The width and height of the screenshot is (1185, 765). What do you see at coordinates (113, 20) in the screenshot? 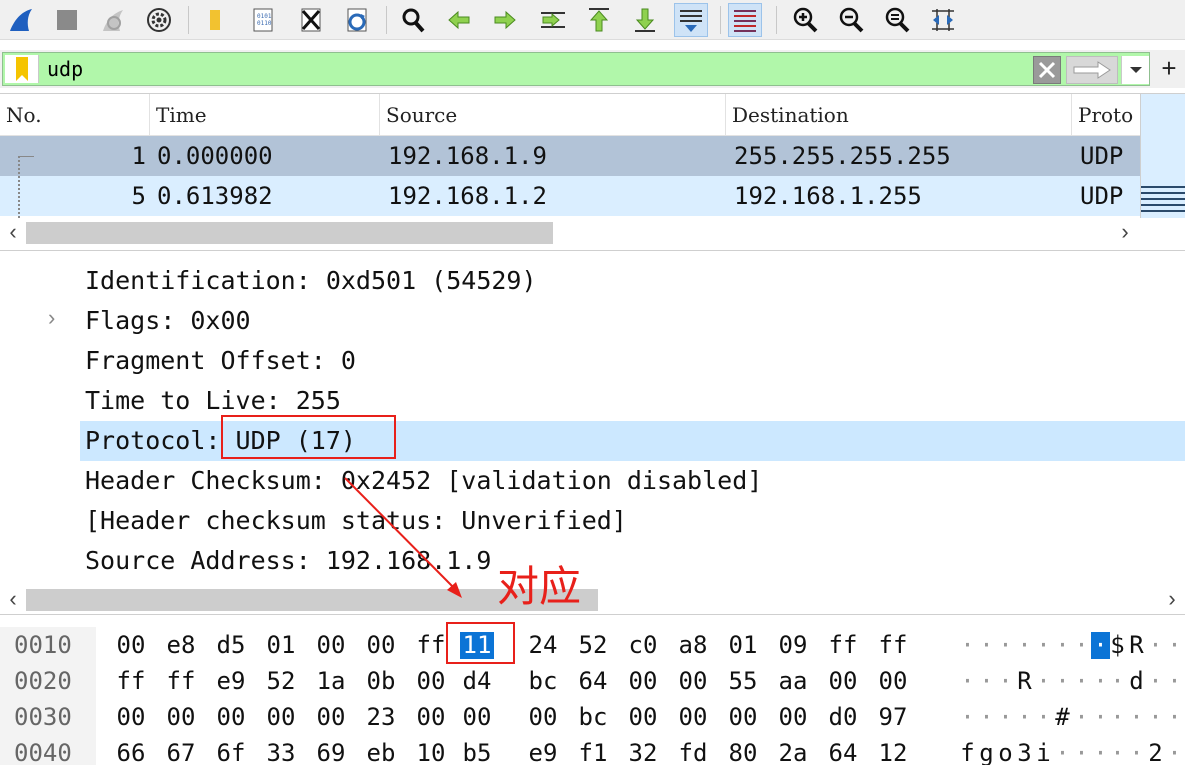
I see `restart-icon` at bounding box center [113, 20].